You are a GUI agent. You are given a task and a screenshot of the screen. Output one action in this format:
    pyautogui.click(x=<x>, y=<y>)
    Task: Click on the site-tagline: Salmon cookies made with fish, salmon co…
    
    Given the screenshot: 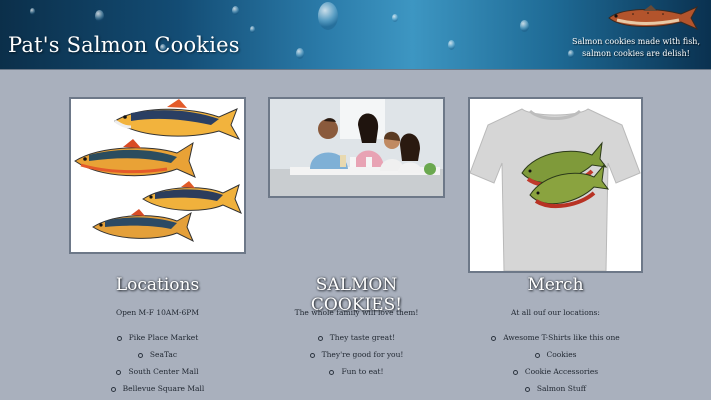 What is the action you would take?
    pyautogui.click(x=635, y=47)
    